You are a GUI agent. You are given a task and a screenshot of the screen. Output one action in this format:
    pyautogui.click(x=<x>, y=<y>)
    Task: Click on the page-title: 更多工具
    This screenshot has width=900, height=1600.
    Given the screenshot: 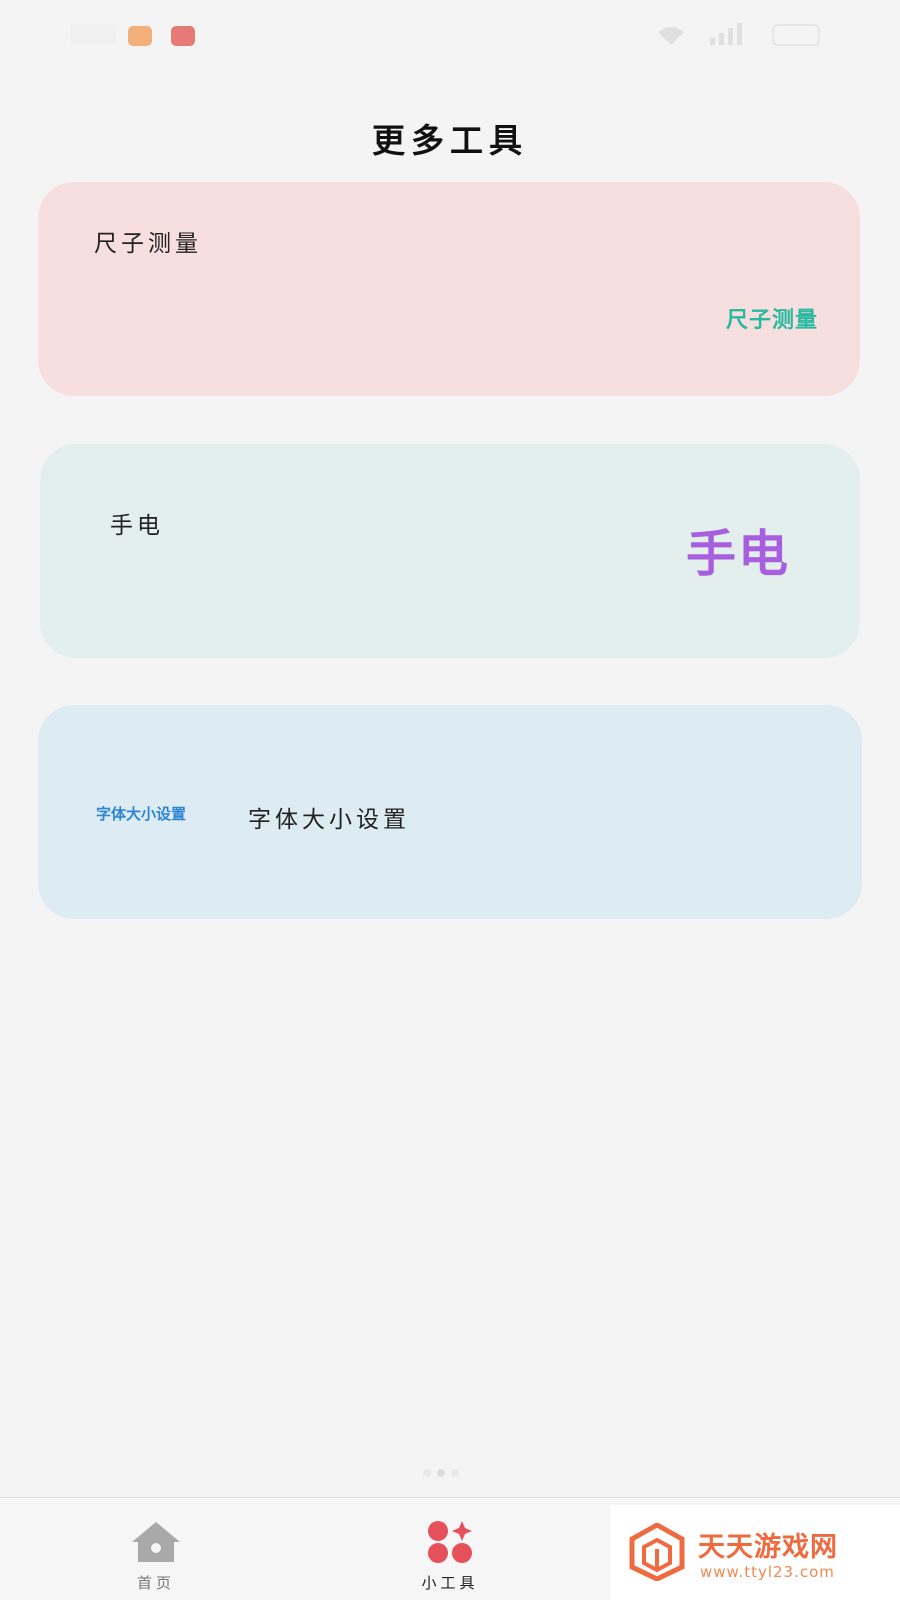 What is the action you would take?
    pyautogui.click(x=450, y=140)
    